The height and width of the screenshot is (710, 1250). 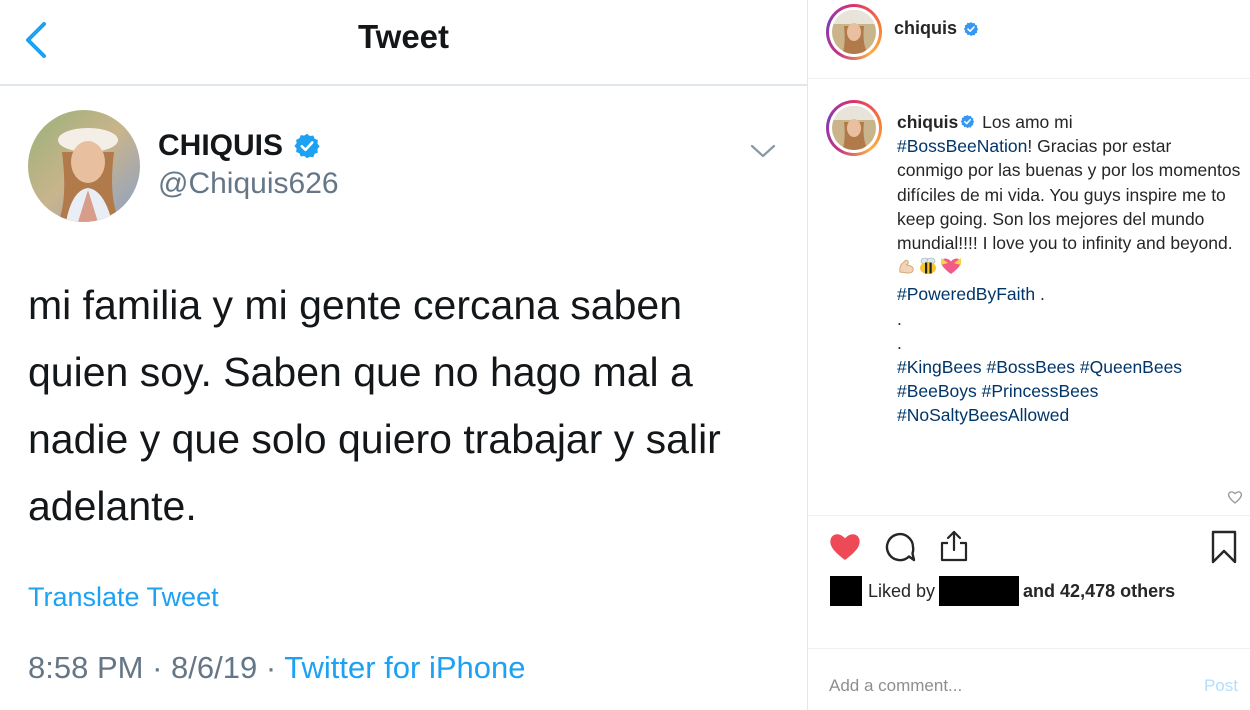 What do you see at coordinates (928, 269) in the screenshot?
I see `bee-icon` at bounding box center [928, 269].